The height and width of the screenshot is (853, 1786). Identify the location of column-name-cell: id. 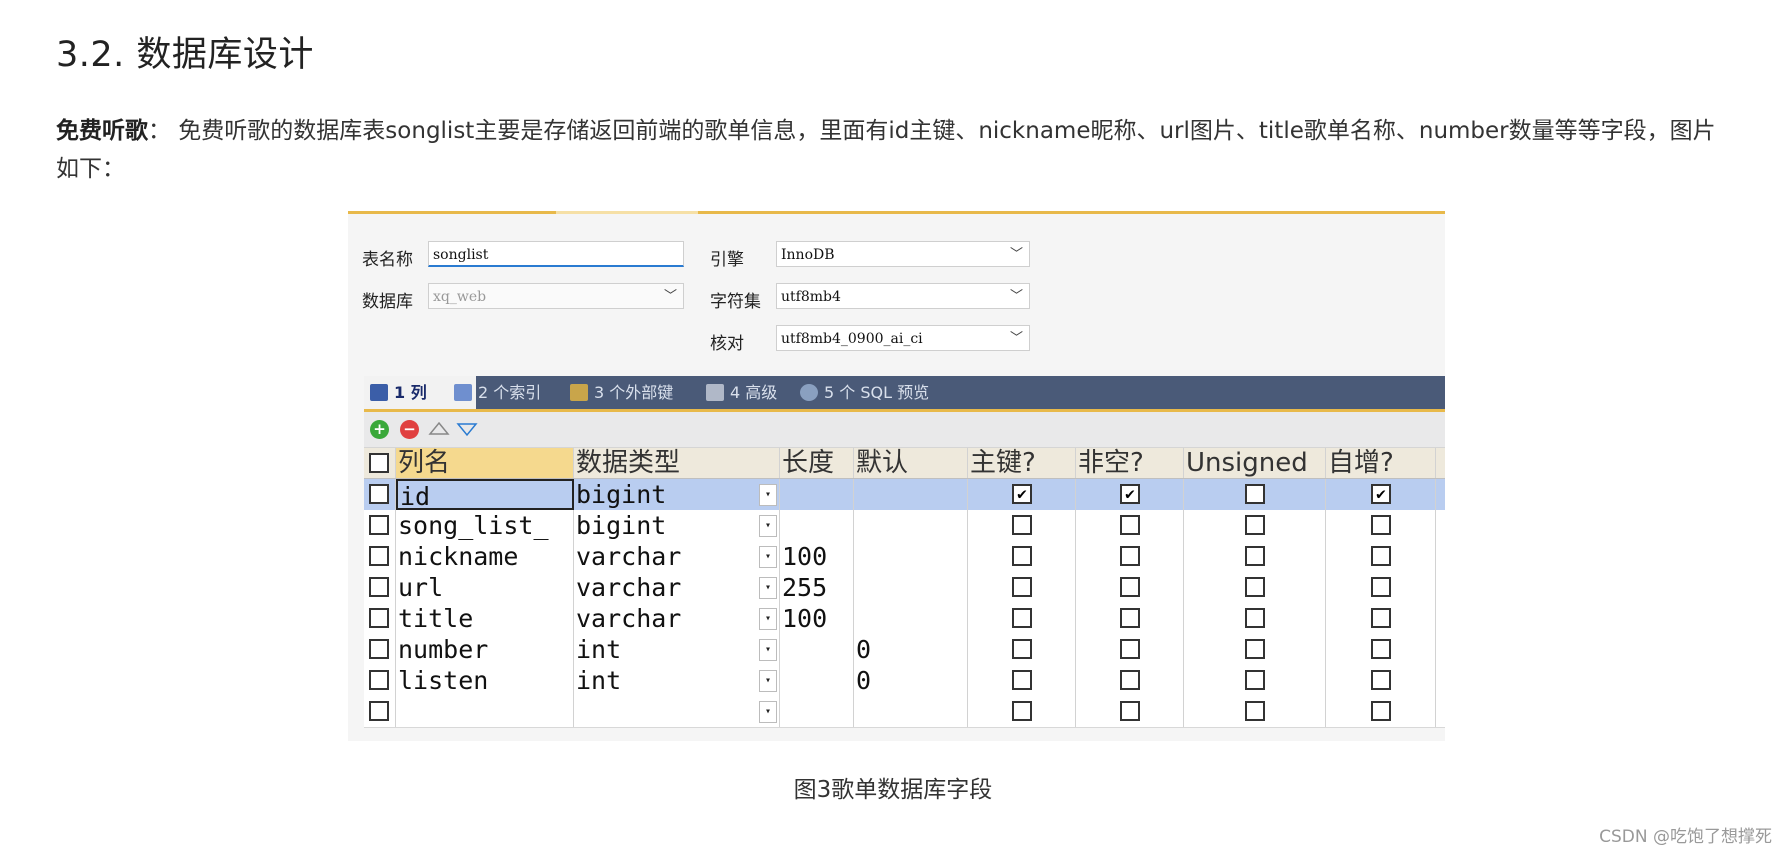
(485, 494).